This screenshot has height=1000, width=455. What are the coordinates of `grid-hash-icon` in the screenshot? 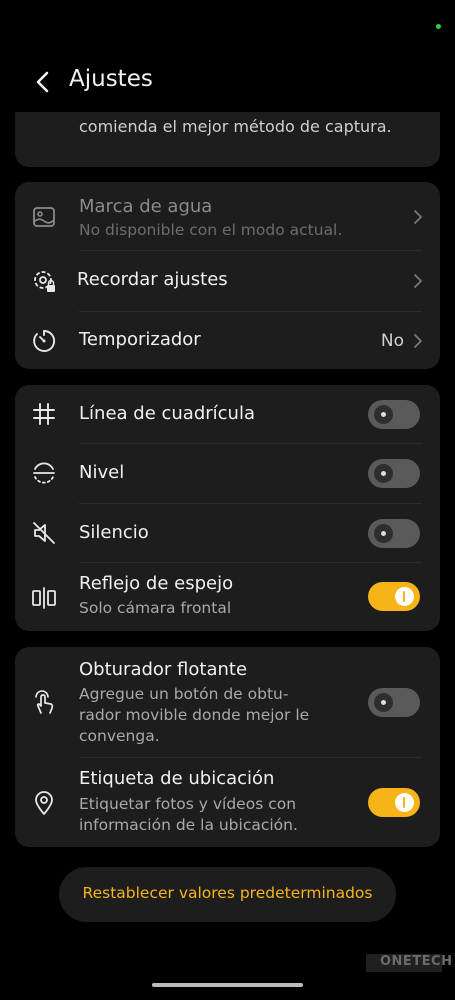 It's located at (44, 414).